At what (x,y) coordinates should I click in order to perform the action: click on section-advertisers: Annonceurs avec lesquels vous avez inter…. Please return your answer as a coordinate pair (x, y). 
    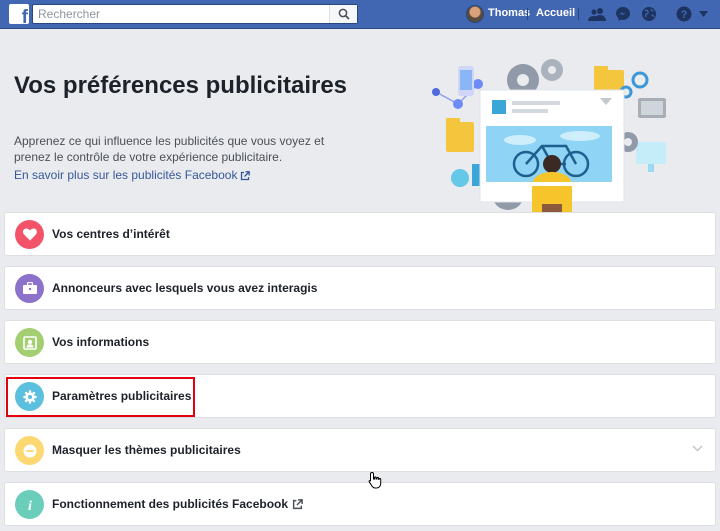
    Looking at the image, I should click on (360, 288).